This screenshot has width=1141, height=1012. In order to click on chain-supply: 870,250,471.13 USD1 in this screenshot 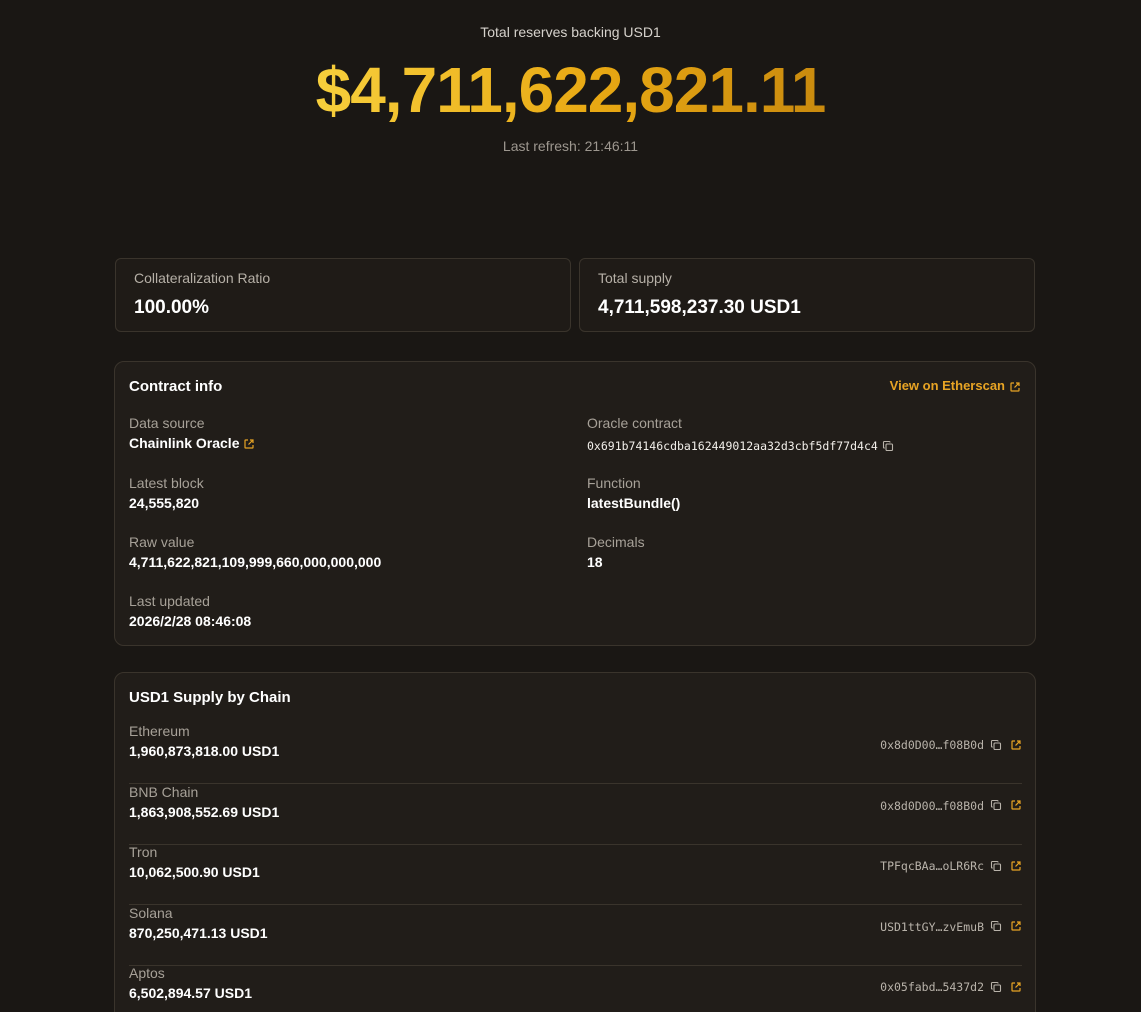, I will do `click(198, 932)`.